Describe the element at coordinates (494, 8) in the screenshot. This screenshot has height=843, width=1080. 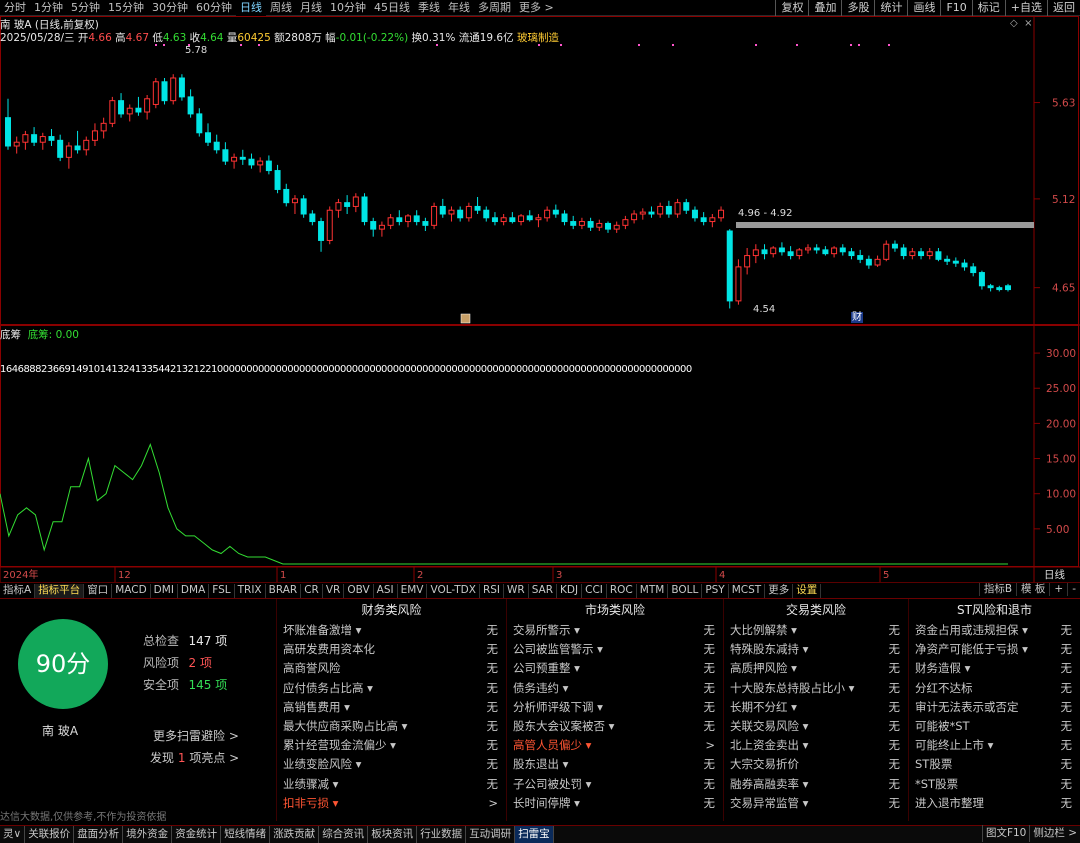
I see `timeframe-tab-13: 多周期` at that location.